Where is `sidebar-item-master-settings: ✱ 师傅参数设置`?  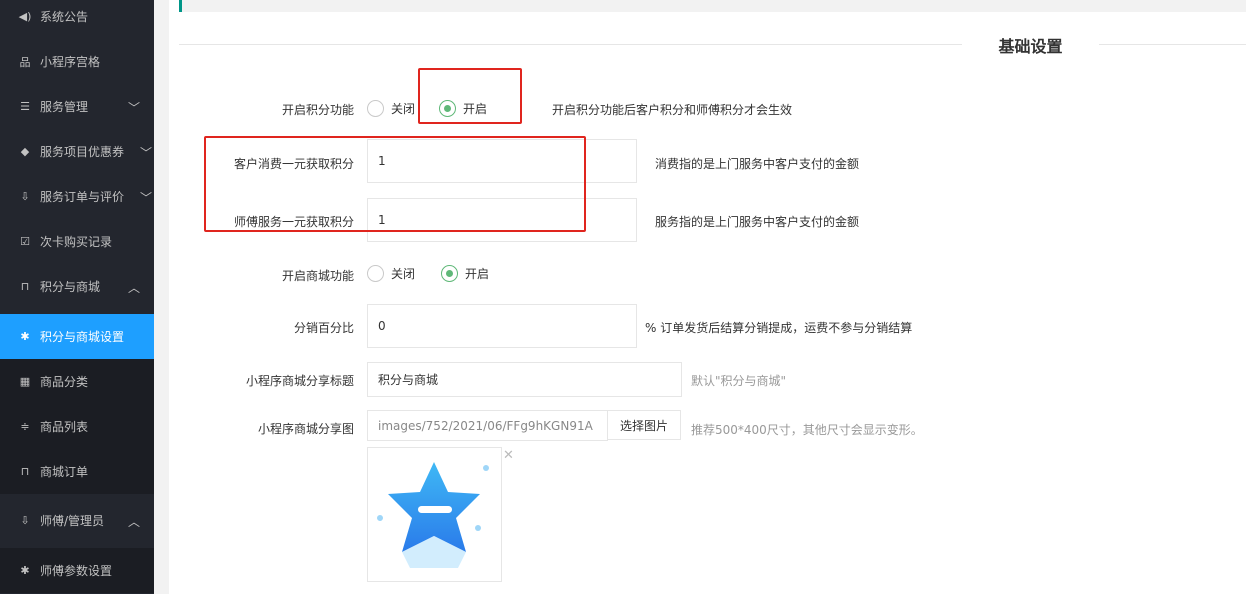
sidebar-item-master-settings: ✱ 师傅参数设置 is located at coordinates (77, 570).